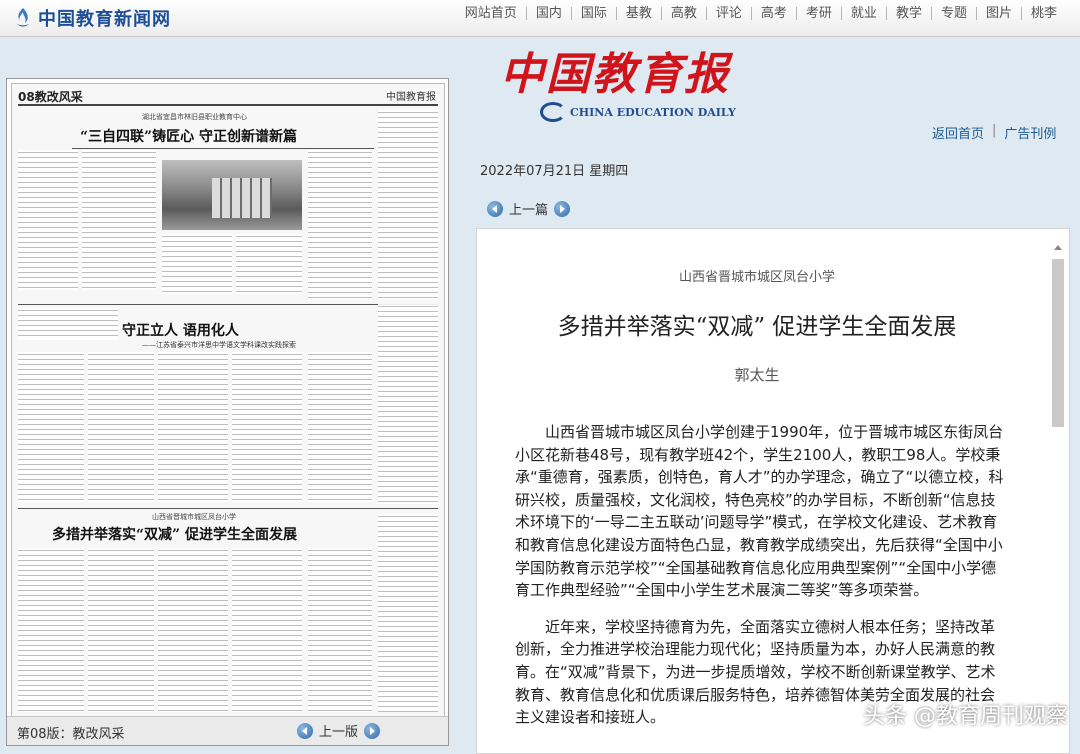 The image size is (1080, 754). What do you see at coordinates (773, 13) in the screenshot?
I see `nav-item-gaokao: 高考` at bounding box center [773, 13].